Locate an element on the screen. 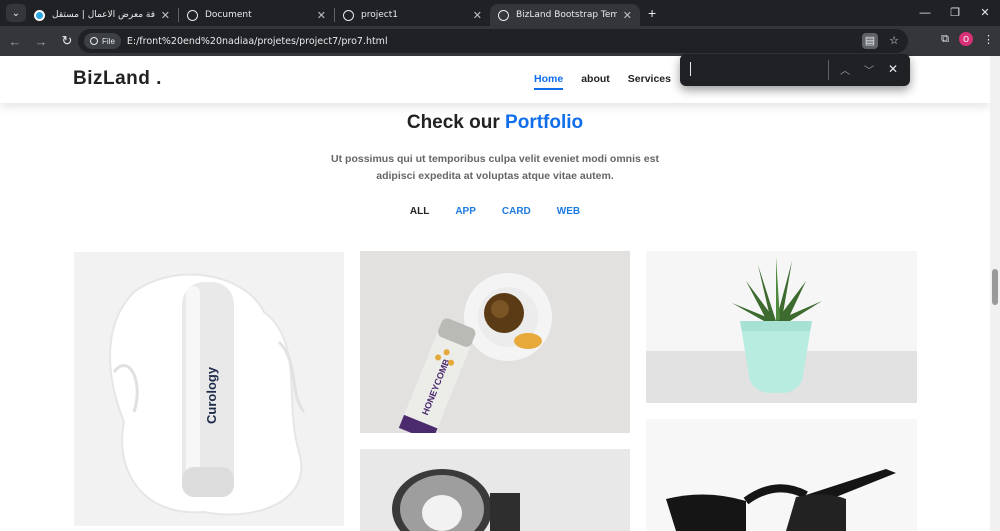  portfolio-item-bottle: Curology is located at coordinates (209, 389).